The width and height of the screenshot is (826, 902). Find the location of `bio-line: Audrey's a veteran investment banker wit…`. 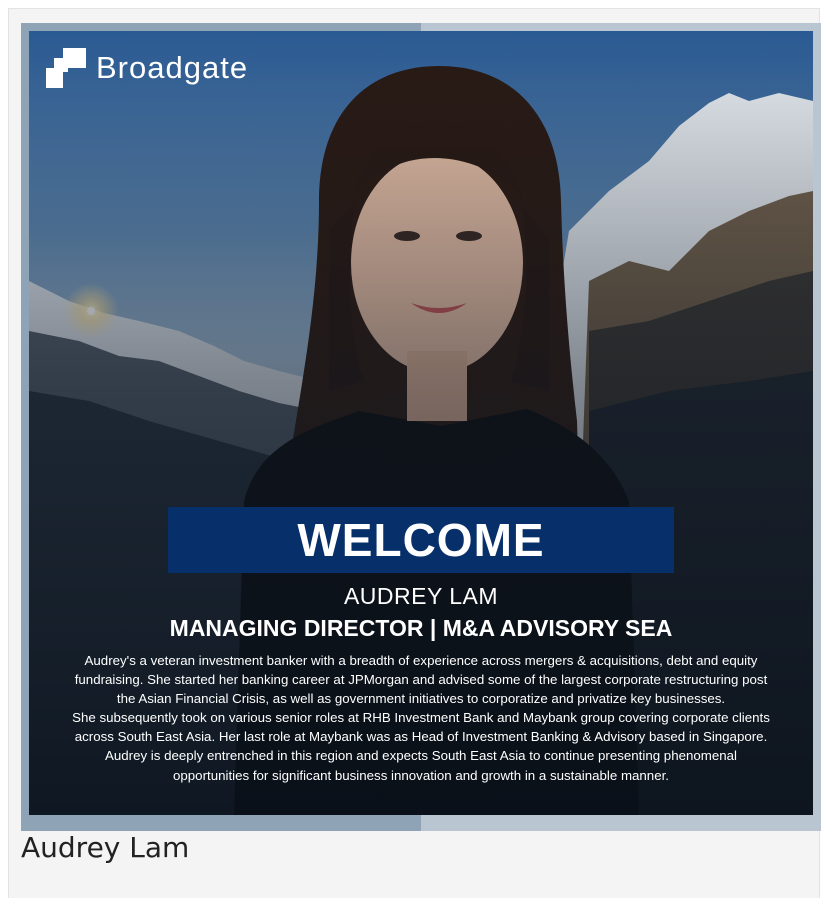

bio-line: Audrey's a veteran investment banker wit… is located at coordinates (421, 660).